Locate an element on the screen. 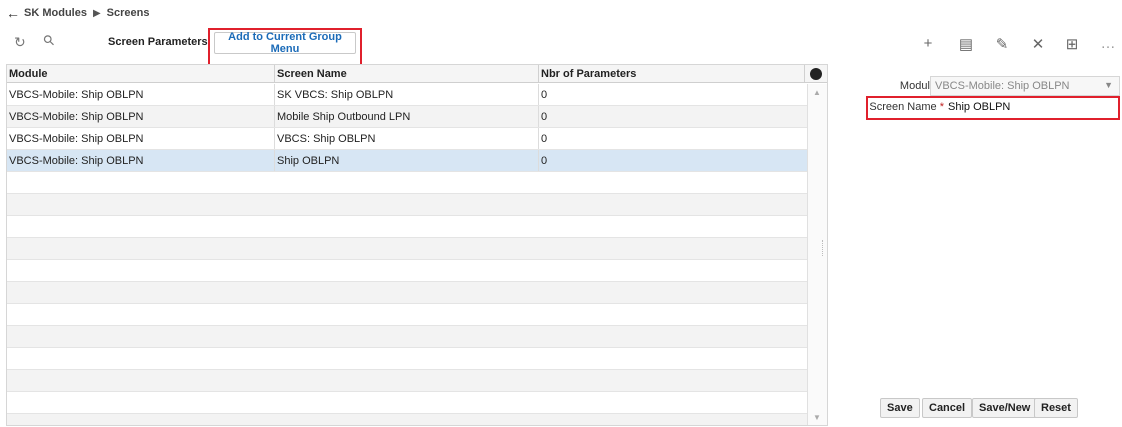  cell-screen-name: Ship OBLPN is located at coordinates (407, 160).